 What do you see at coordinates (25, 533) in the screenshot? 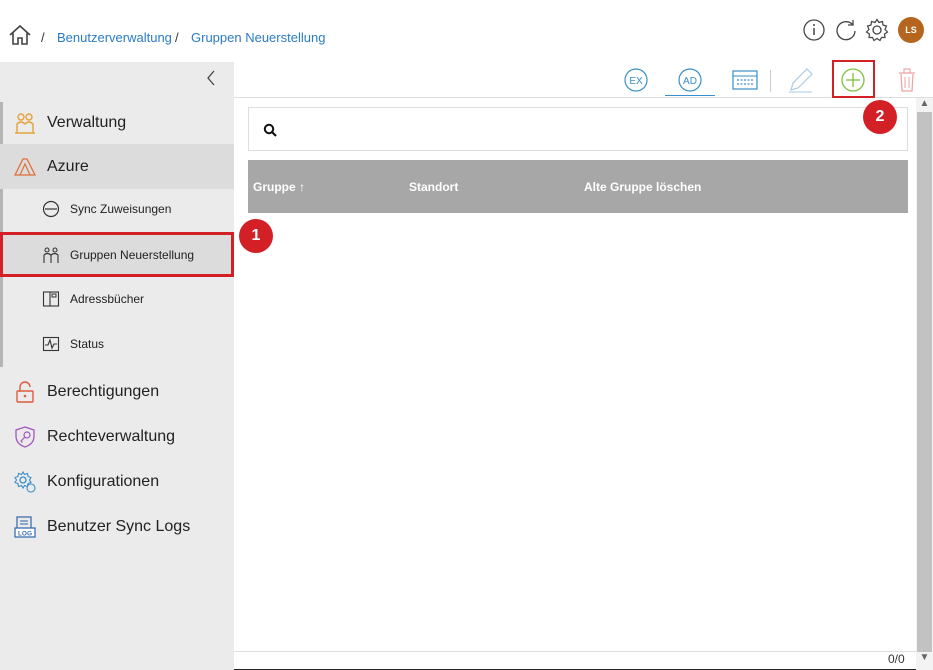
I see `svg-text: LOG` at bounding box center [25, 533].